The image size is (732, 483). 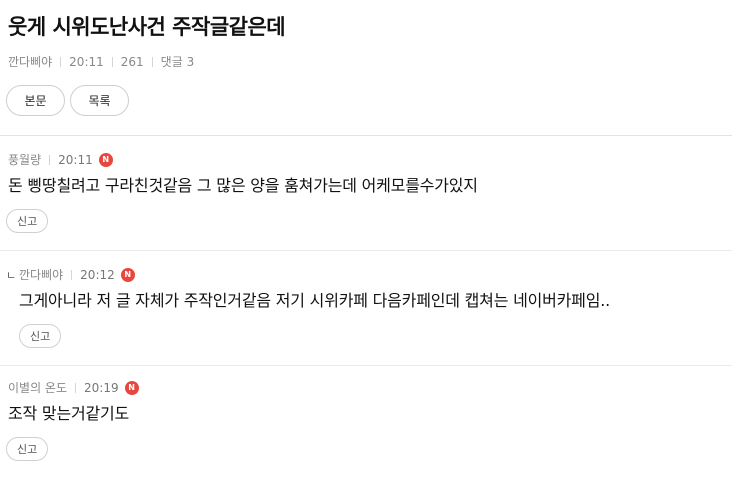 I want to click on post-views: 261, so click(x=132, y=61).